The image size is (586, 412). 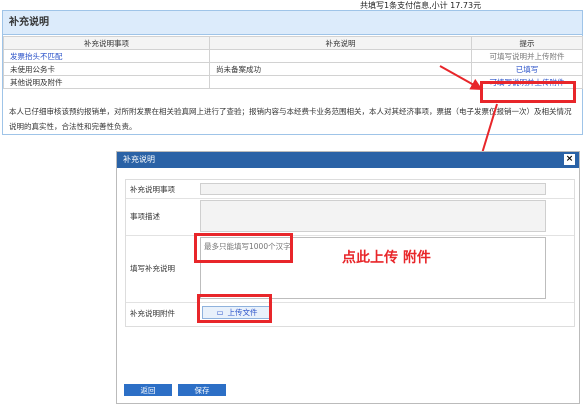 I want to click on row-desc: 尚未备案成功, so click(x=340, y=69).